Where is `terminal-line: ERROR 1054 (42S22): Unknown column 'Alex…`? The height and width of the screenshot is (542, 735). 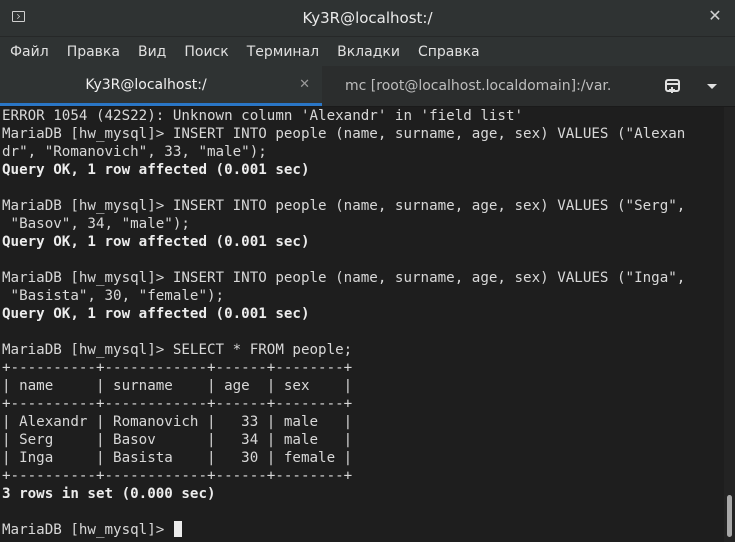
terminal-line: ERROR 1054 (42S22): Unknown column 'Alex… is located at coordinates (263, 116).